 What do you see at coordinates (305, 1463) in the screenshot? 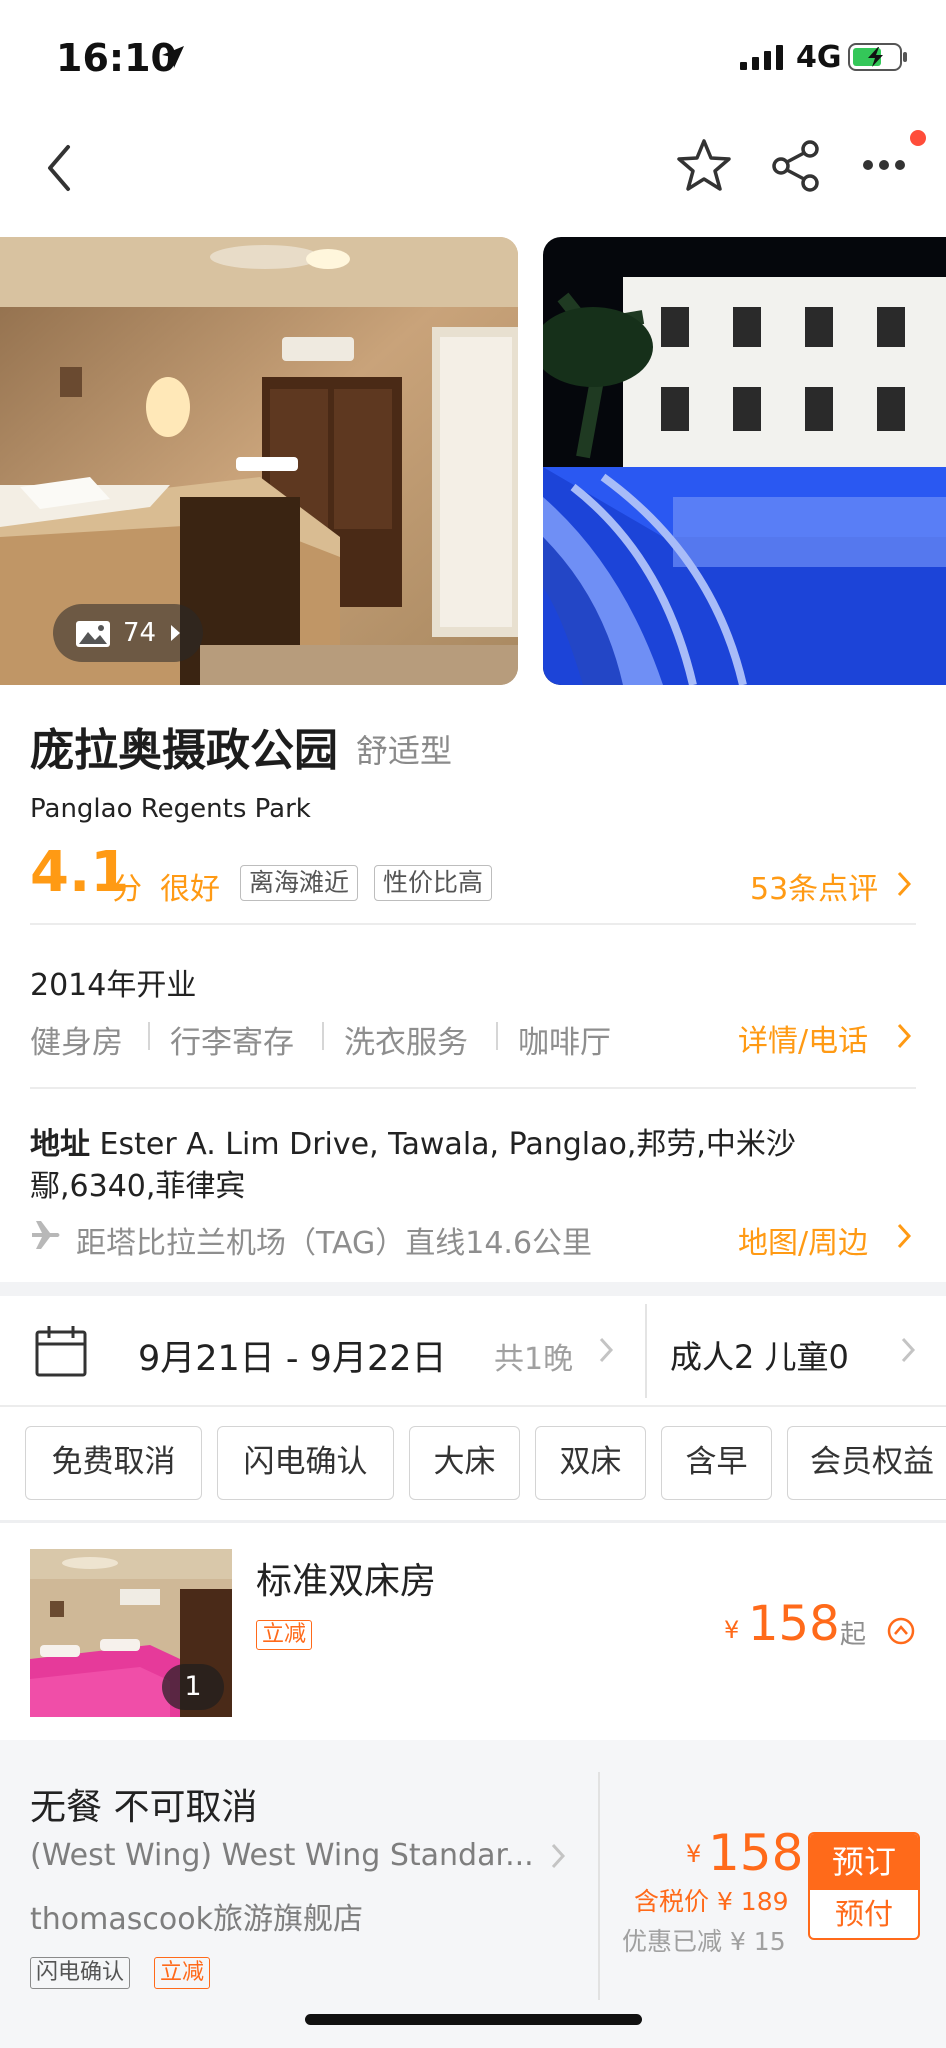
I see `filter-instant-confirm: 闪电确认` at bounding box center [305, 1463].